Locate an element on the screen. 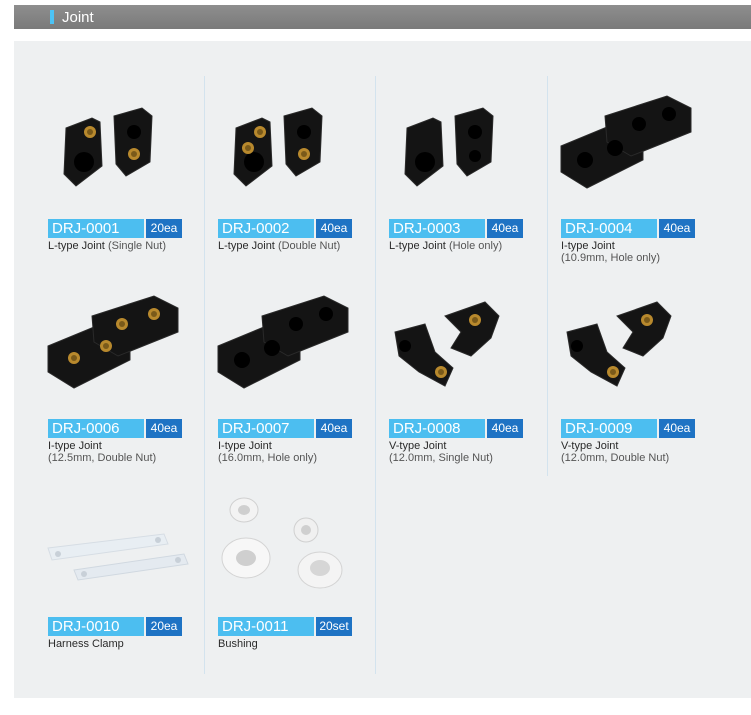 The image size is (751, 715). product-description: L-type Joint (Double Nut) is located at coordinates (279, 246).